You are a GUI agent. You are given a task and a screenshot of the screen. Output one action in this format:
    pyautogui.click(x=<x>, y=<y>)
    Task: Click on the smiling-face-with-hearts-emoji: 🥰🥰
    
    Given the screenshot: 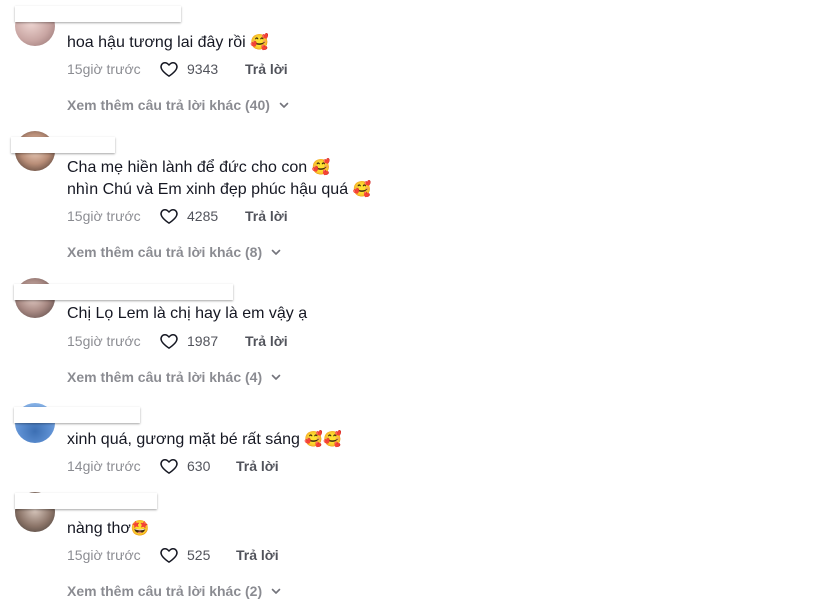 What is the action you would take?
    pyautogui.click(x=323, y=439)
    